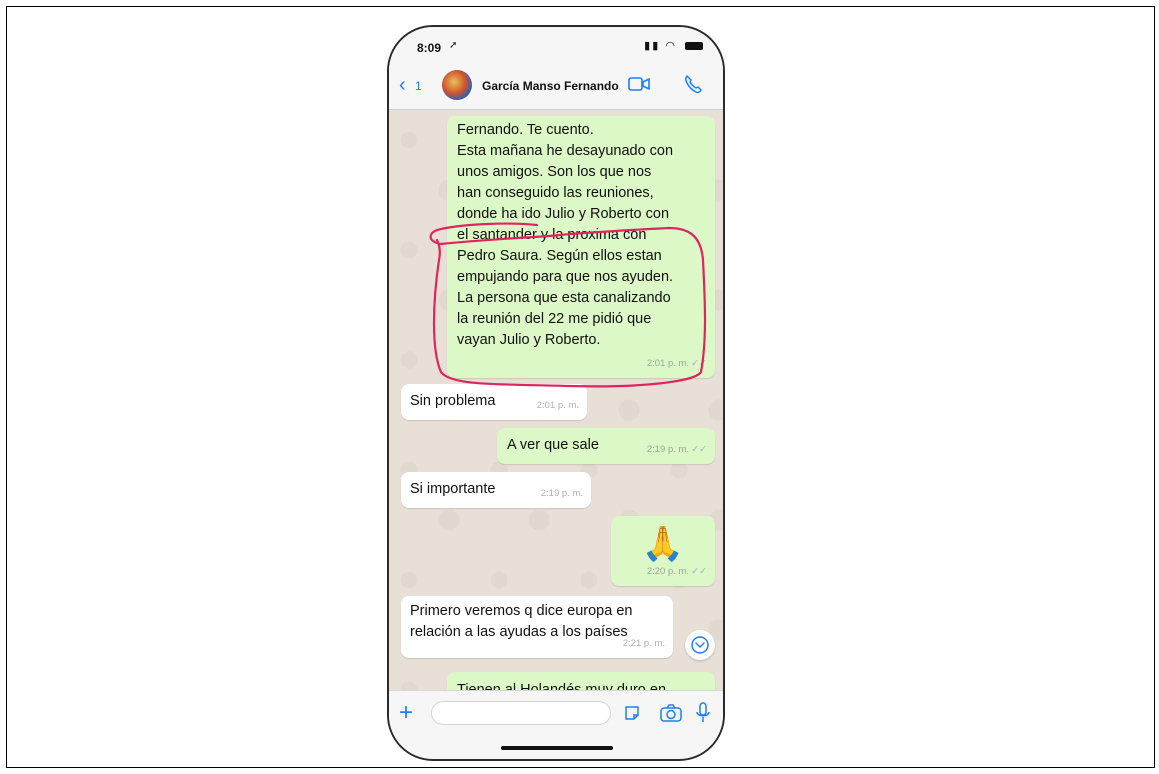  What do you see at coordinates (429, 48) in the screenshot?
I see `status-time: 8:09` at bounding box center [429, 48].